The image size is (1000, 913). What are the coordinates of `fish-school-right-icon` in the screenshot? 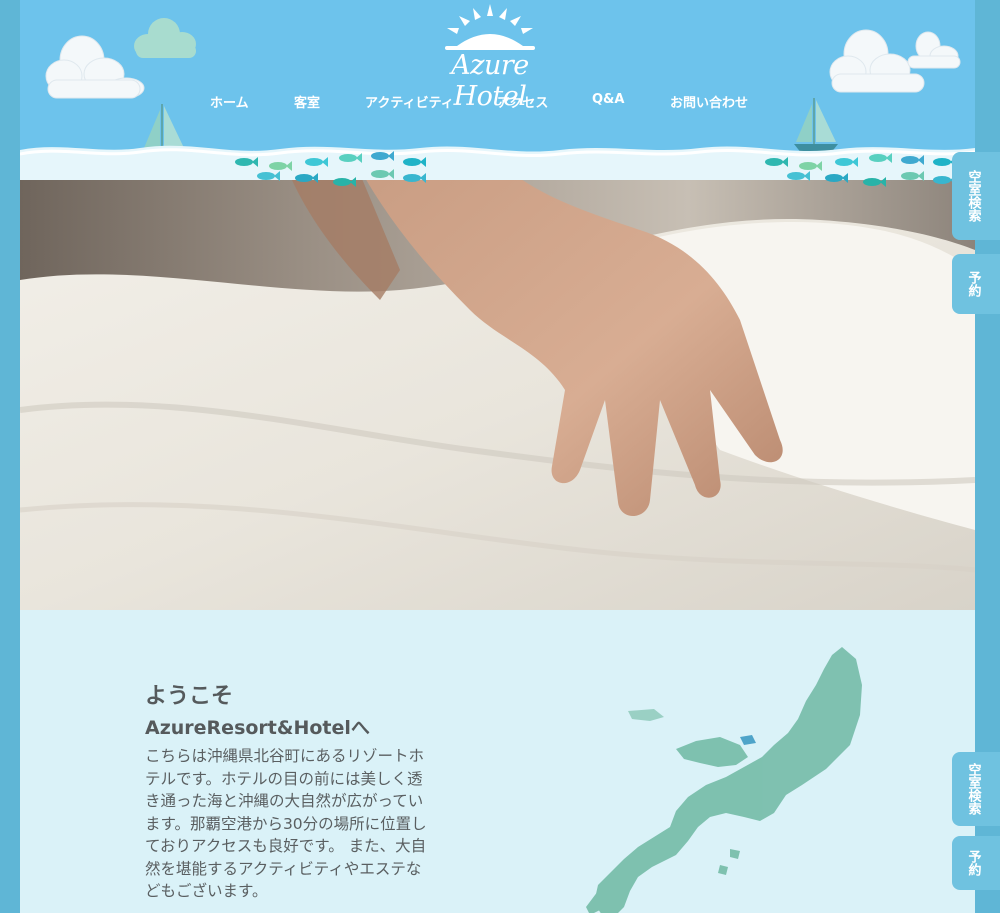 It's located at (860, 170).